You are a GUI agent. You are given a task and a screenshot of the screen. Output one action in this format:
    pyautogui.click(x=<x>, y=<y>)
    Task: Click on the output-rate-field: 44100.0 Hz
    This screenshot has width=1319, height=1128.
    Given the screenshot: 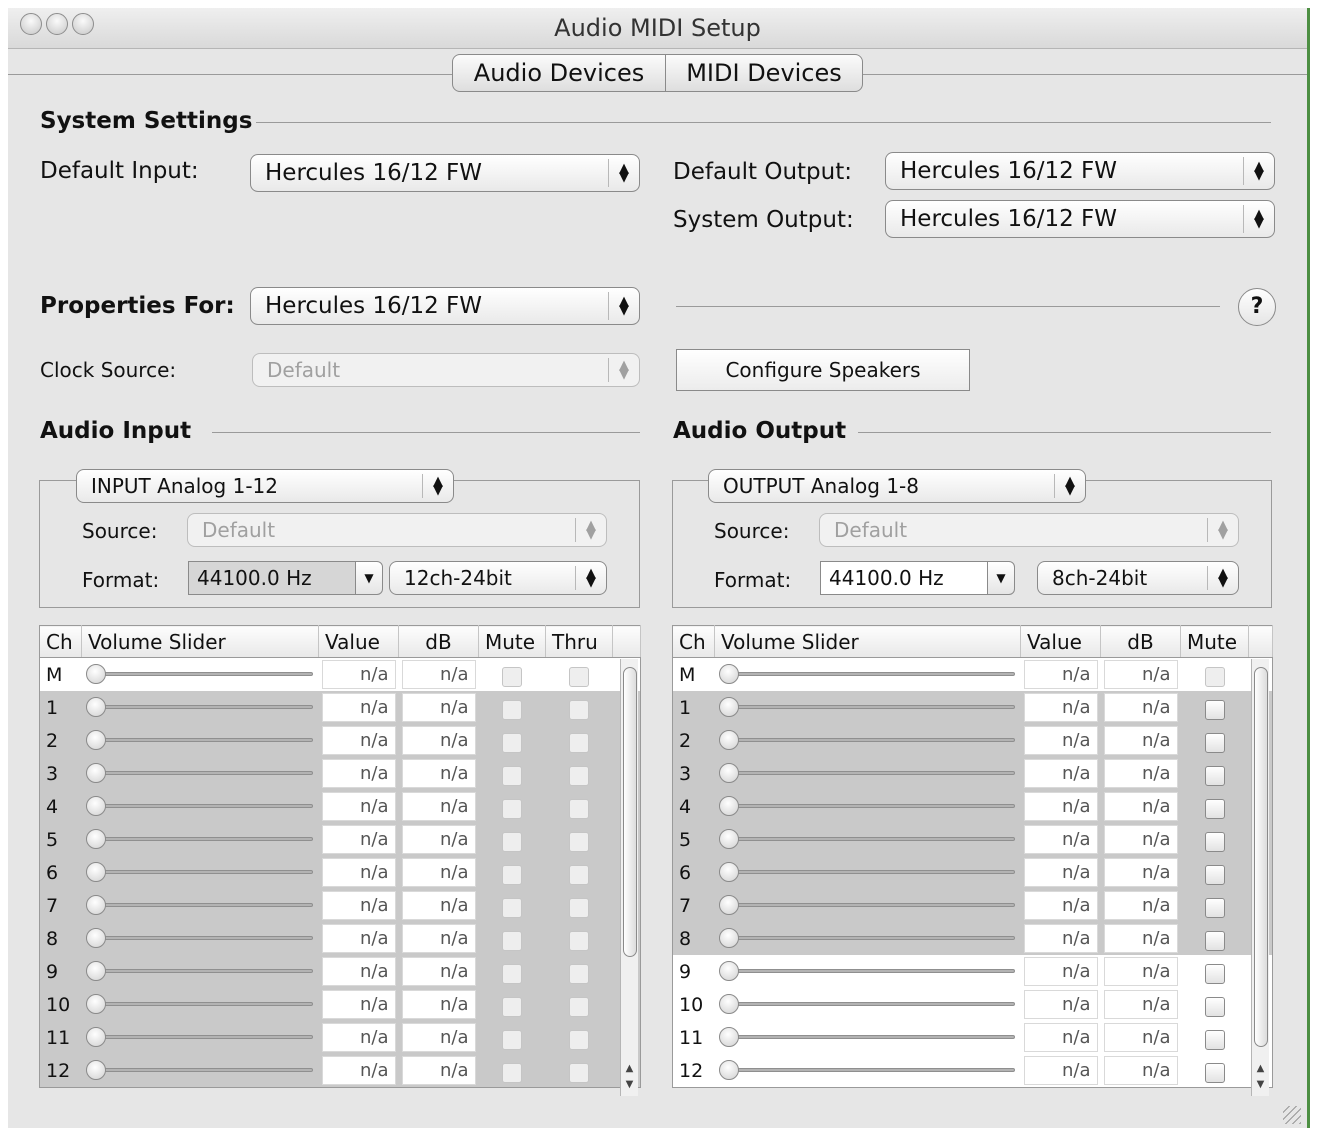 What is the action you would take?
    pyautogui.click(x=904, y=578)
    